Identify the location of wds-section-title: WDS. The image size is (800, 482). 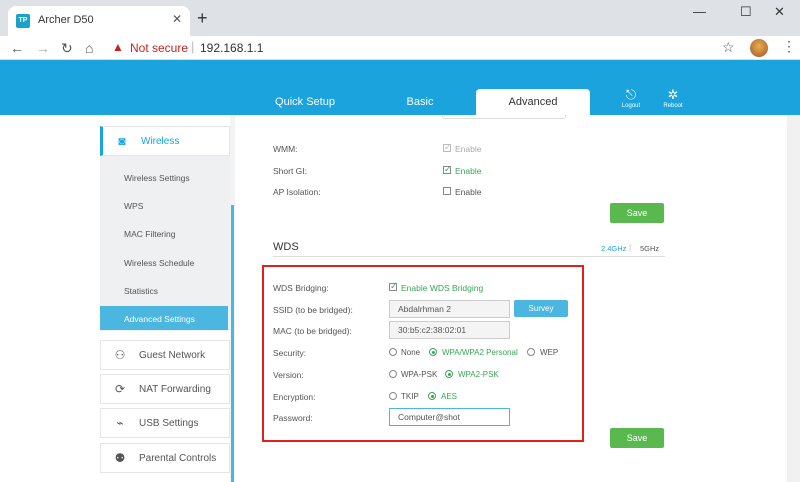
(286, 247).